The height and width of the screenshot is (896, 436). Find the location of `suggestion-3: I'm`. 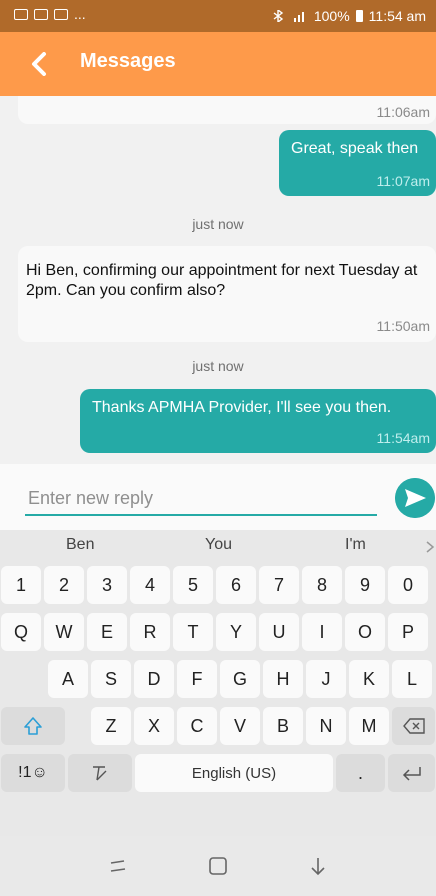

suggestion-3: I'm is located at coordinates (355, 545).